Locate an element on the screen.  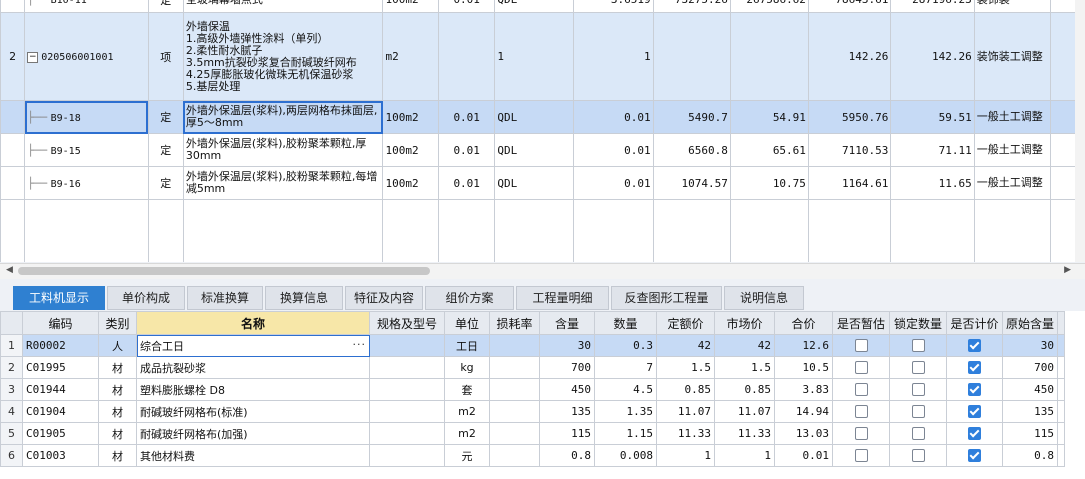
row-extra: 装饰装 is located at coordinates (1012, 6).